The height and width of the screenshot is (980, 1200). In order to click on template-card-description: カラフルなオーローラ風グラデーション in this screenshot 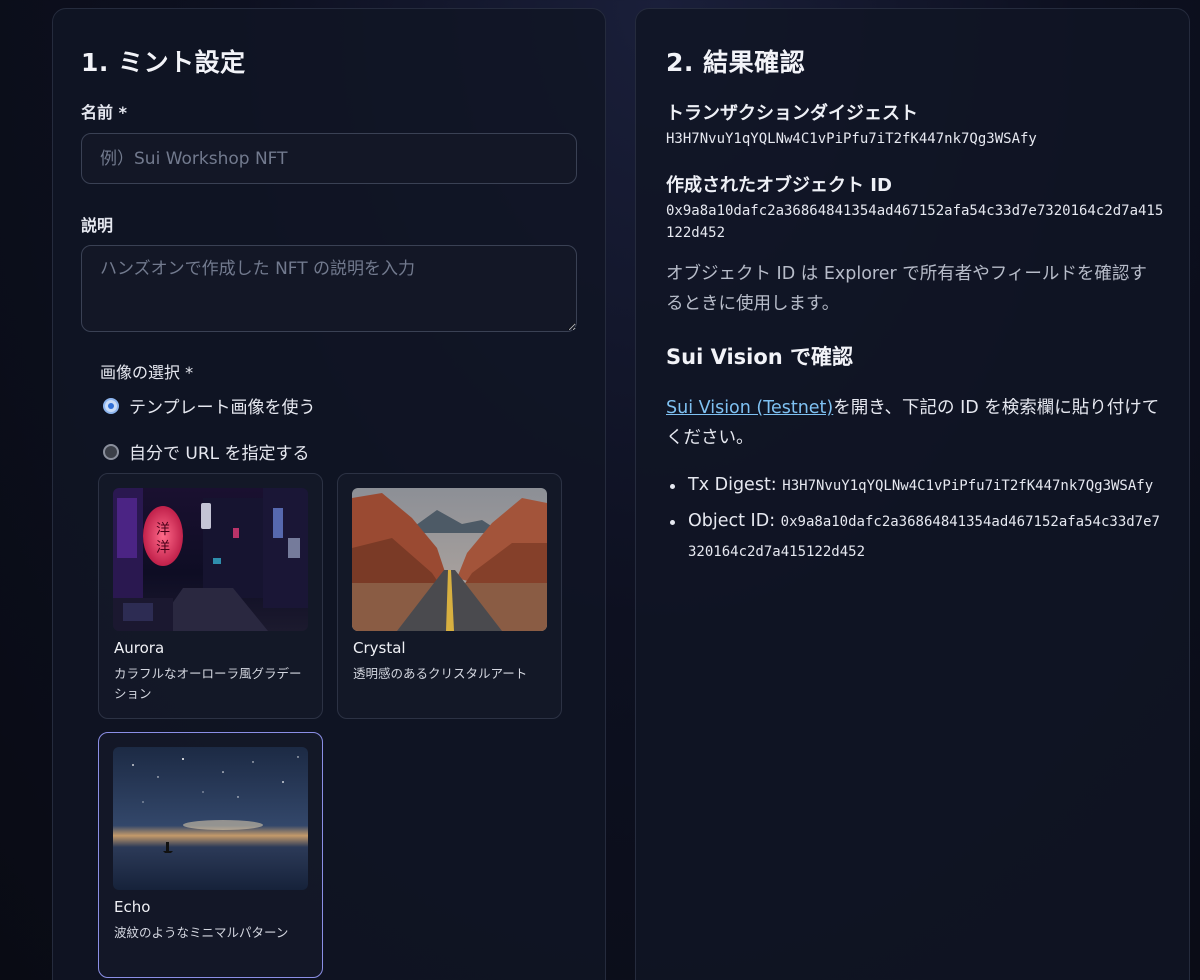, I will do `click(208, 683)`.